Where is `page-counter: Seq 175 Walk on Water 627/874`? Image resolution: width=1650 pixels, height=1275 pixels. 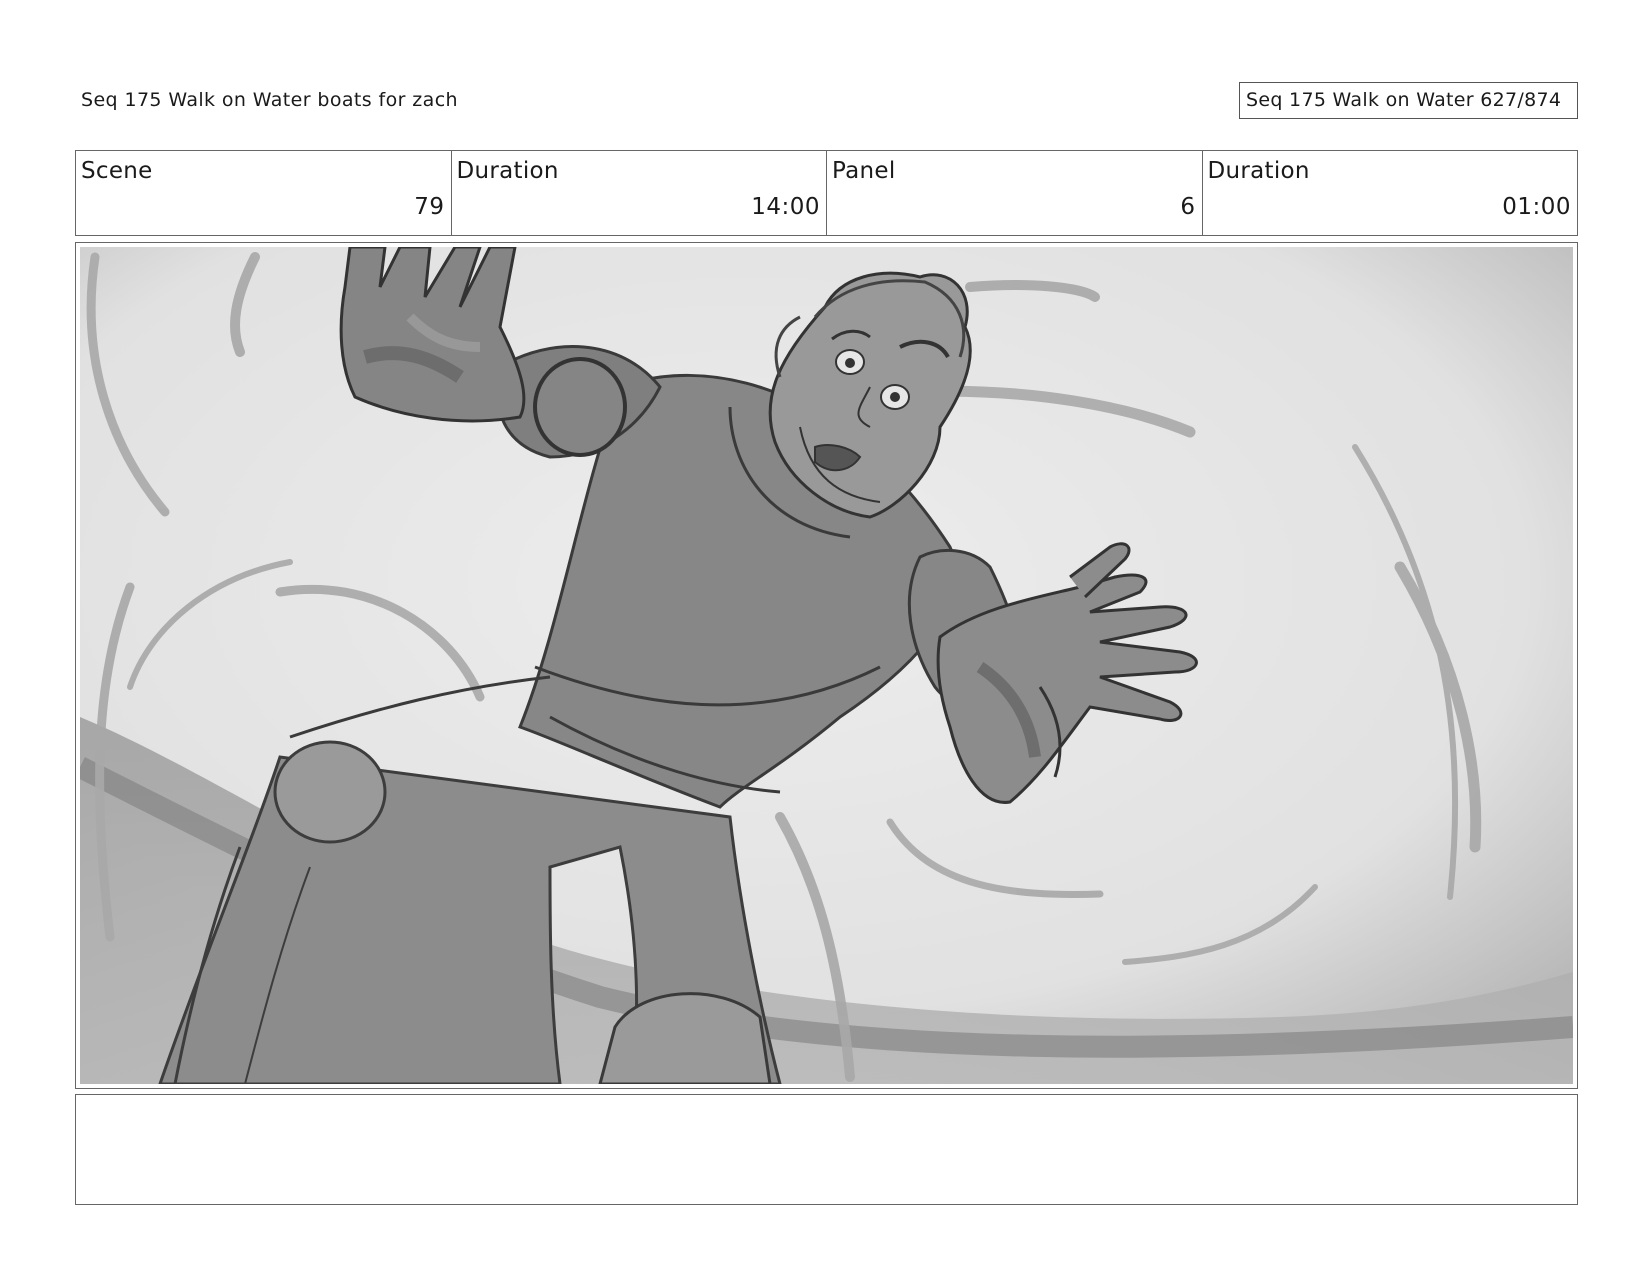
page-counter: Seq 175 Walk on Water 627/874 is located at coordinates (1408, 100).